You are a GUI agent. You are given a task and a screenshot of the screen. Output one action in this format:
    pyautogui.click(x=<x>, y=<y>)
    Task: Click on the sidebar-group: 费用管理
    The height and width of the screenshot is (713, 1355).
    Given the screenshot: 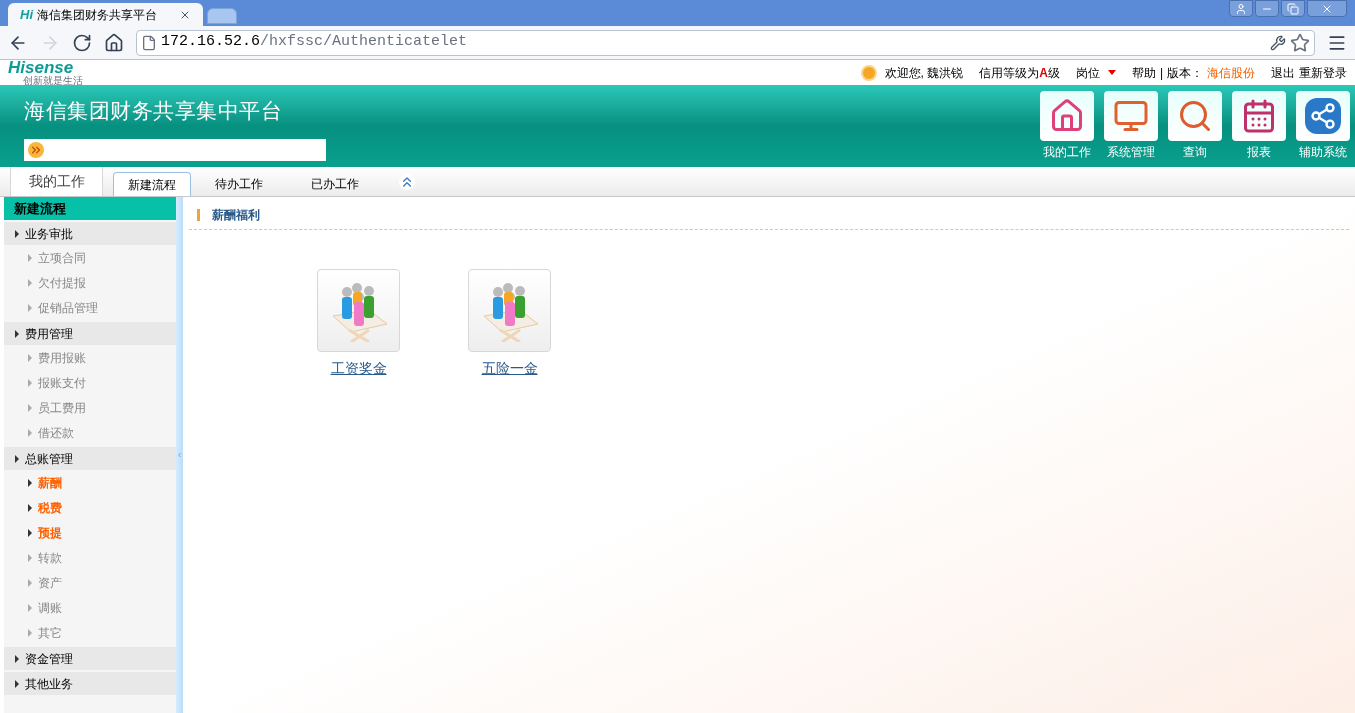 What is the action you would take?
    pyautogui.click(x=90, y=333)
    